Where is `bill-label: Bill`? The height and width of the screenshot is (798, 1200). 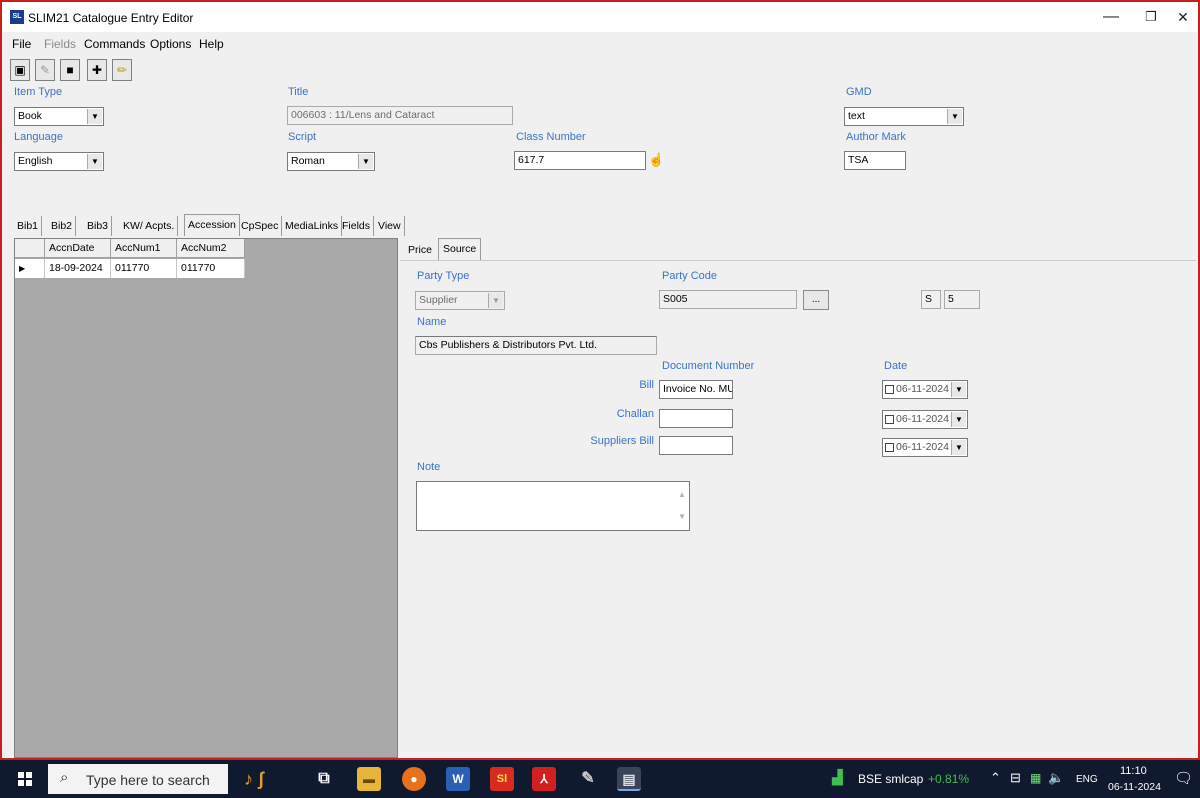
bill-label: Bill is located at coordinates (646, 385).